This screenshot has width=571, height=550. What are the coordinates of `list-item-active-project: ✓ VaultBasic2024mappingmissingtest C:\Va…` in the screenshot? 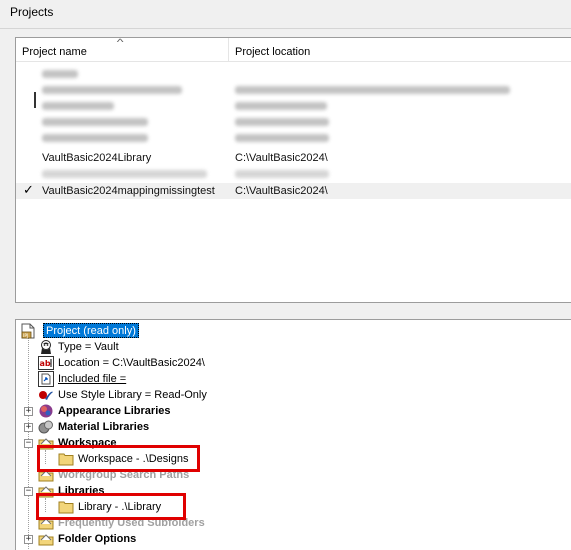 It's located at (293, 190).